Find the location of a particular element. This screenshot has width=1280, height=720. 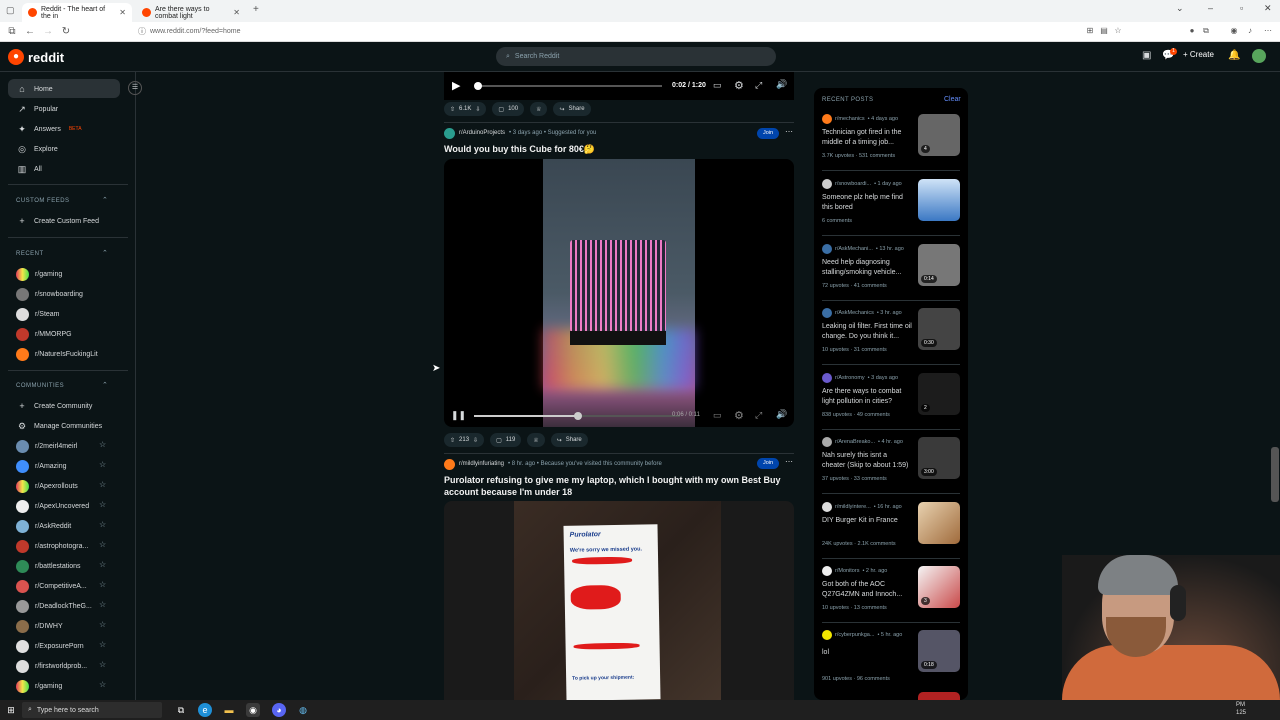

subreddit-link: r/mildlyinfuriating is located at coordinates (481, 464).